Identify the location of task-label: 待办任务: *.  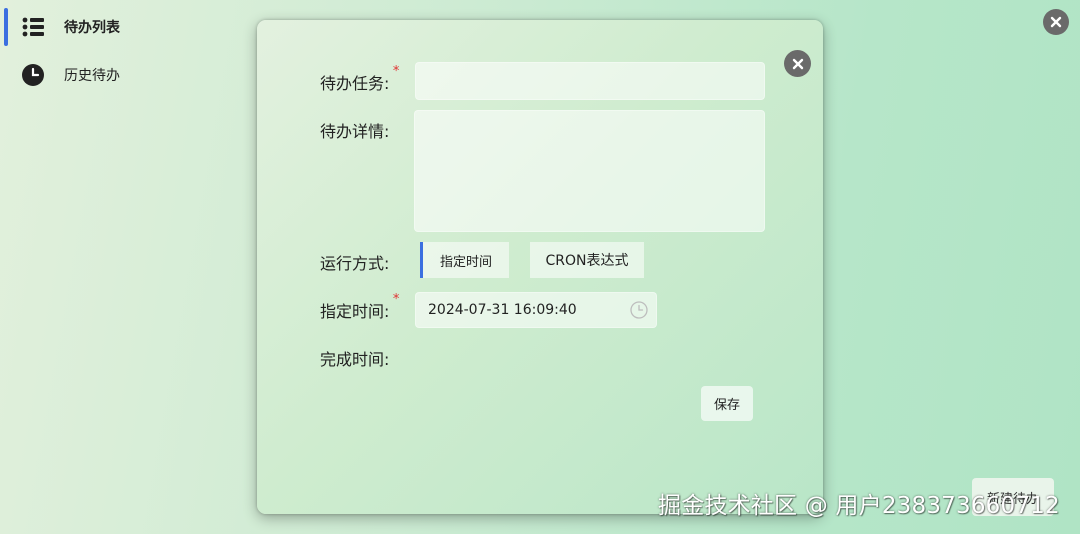
(359, 79).